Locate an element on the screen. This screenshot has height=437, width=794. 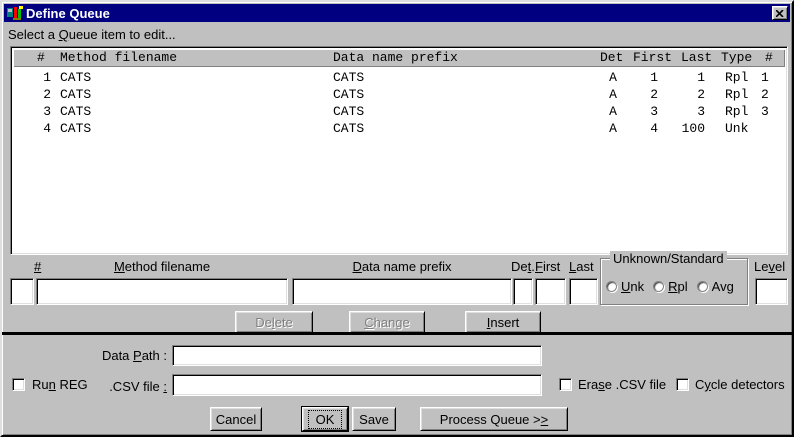
column-header-first: First is located at coordinates (653, 57).